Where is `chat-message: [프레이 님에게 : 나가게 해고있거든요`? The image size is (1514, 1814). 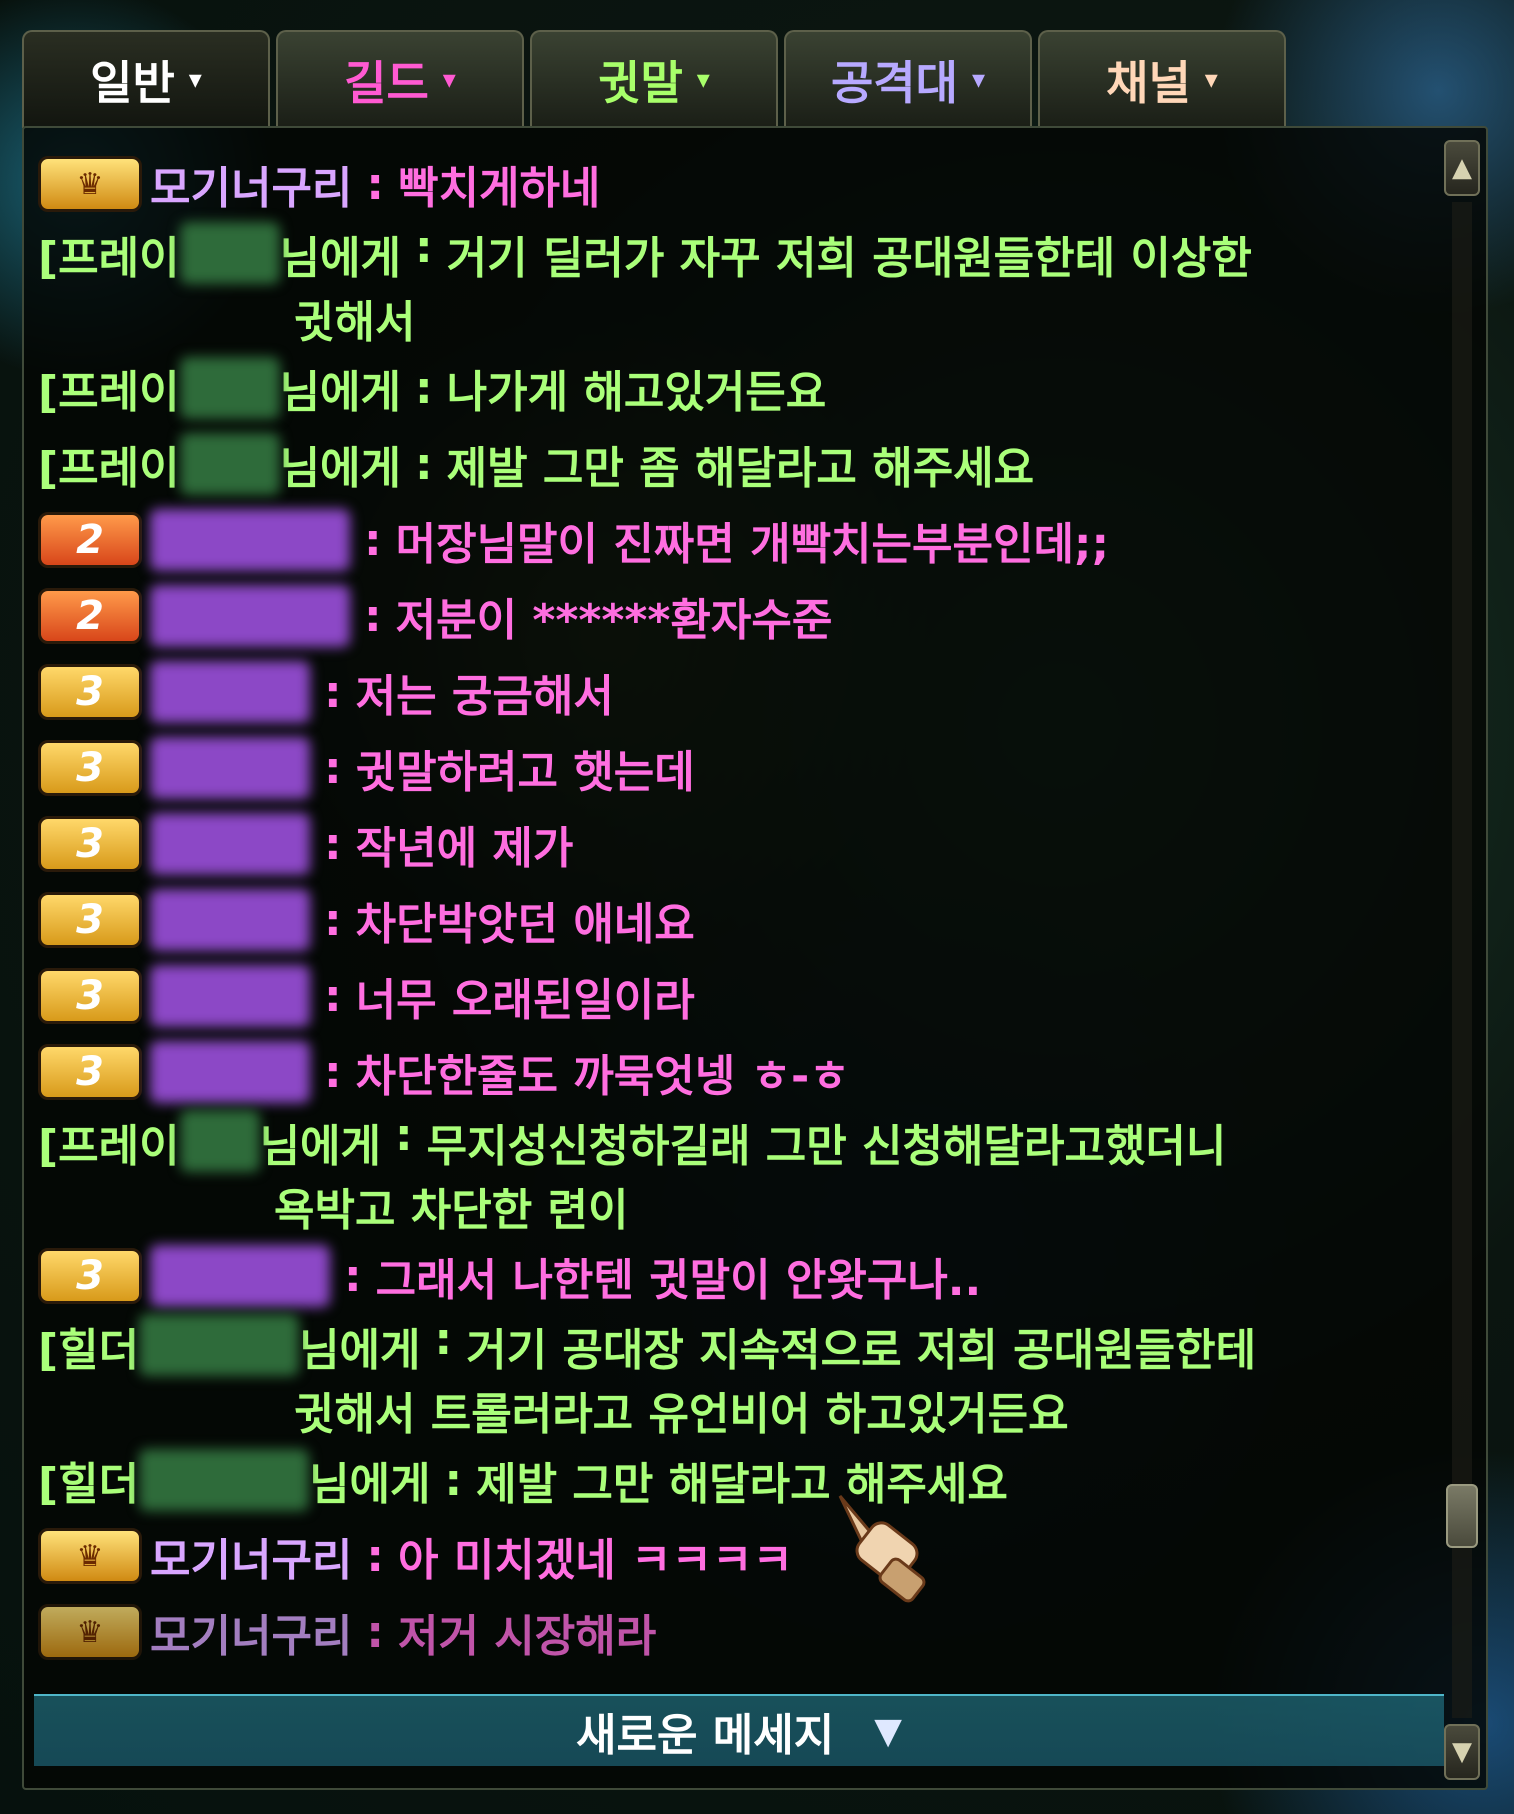
chat-message: [프레이 님에게 : 나가게 해고있거든요 is located at coordinates (743, 388).